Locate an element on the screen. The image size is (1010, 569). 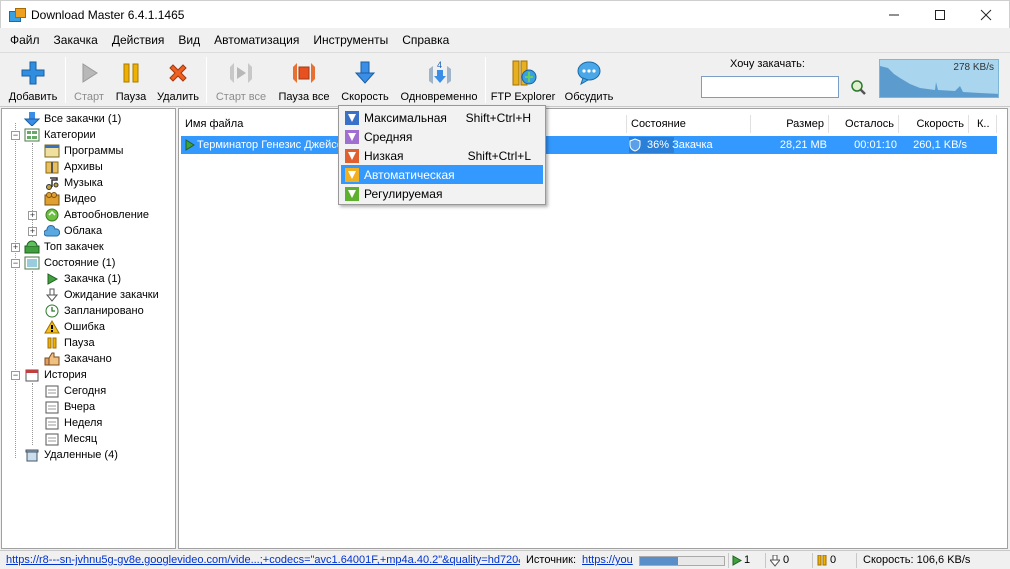
tree-item-month: Месяц is located at coordinates (70, 439).